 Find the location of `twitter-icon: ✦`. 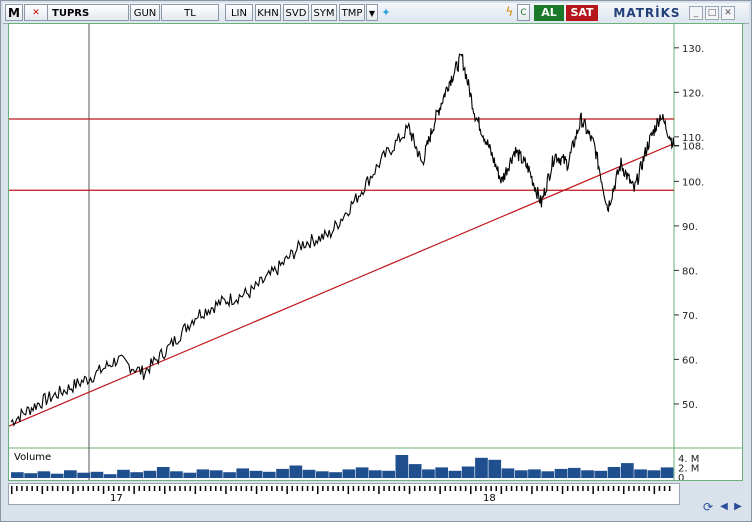

twitter-icon: ✦ is located at coordinates (386, 12).